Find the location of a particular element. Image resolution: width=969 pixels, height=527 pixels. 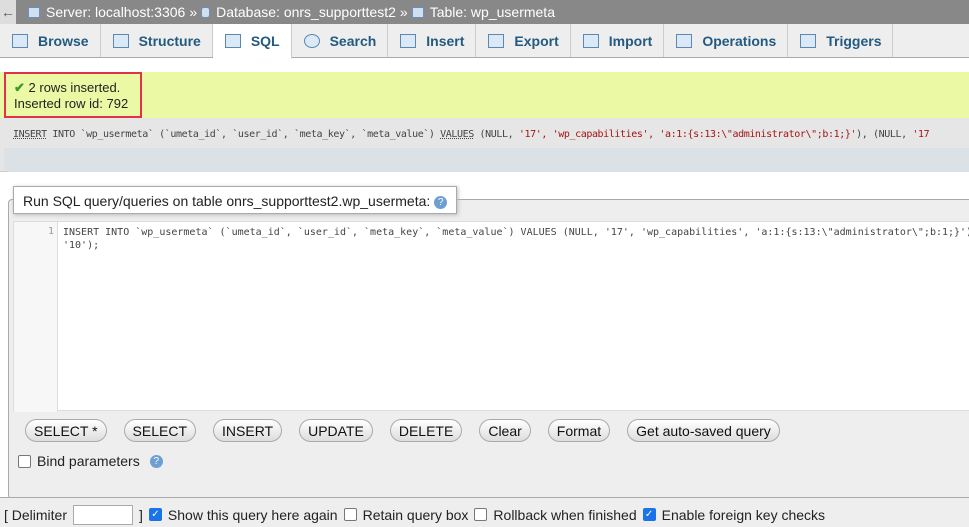

sql-actions-bar is located at coordinates (486, 160).